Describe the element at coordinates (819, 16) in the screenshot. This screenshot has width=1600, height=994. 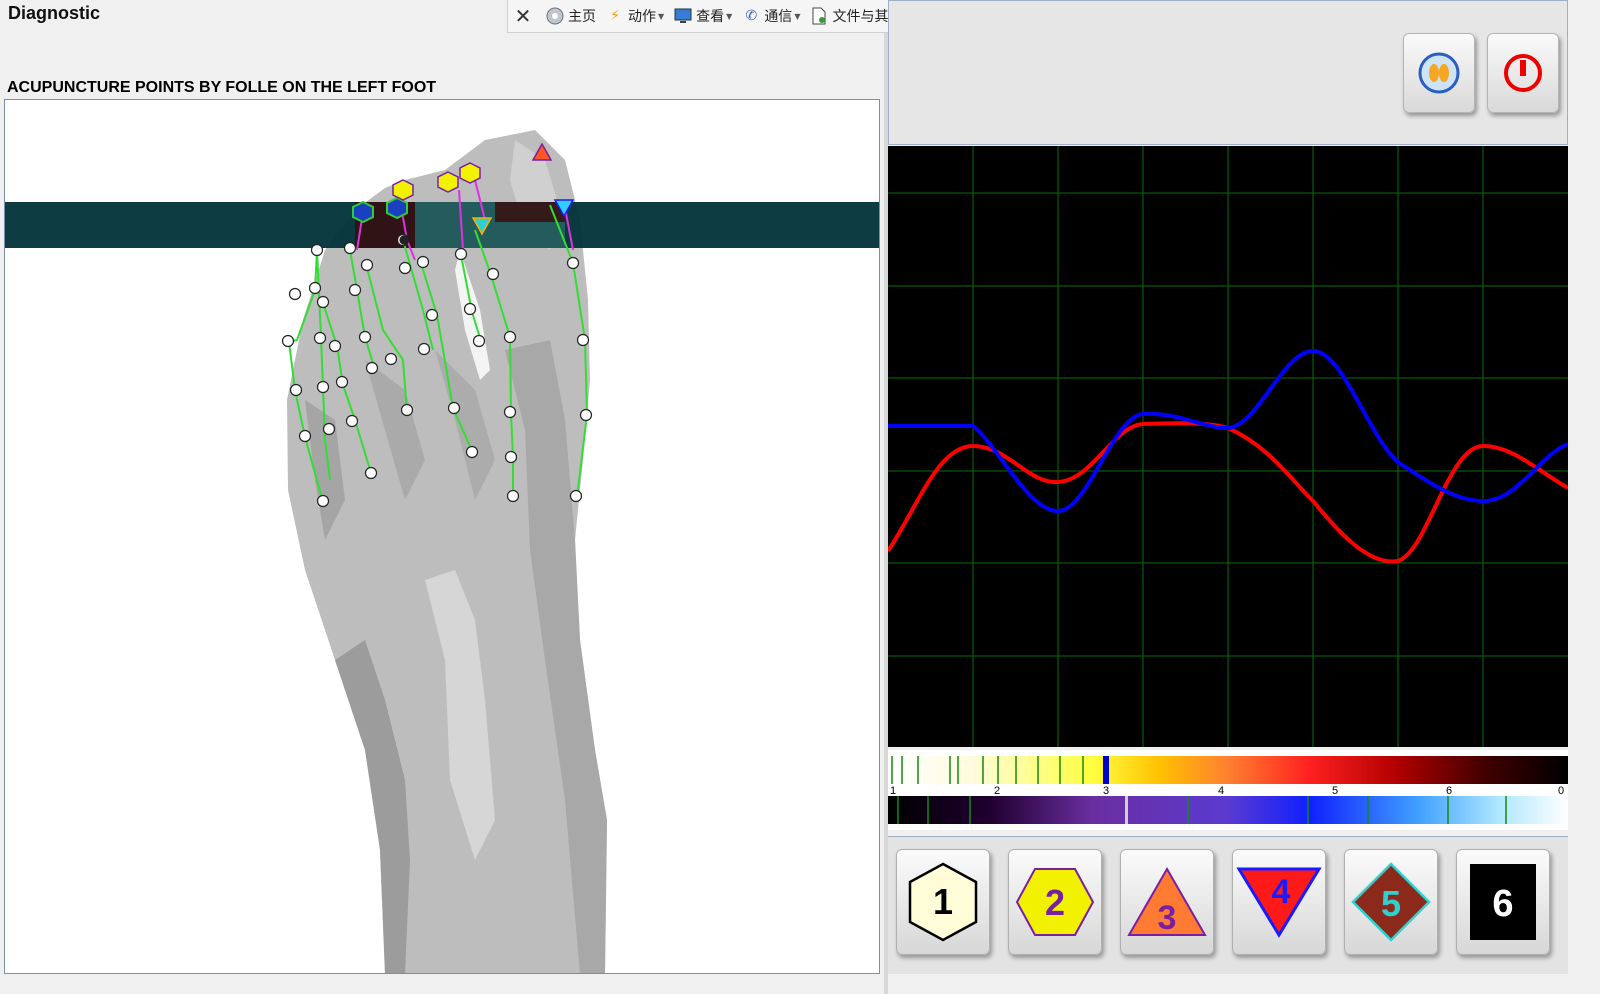
I see `file-icon` at that location.